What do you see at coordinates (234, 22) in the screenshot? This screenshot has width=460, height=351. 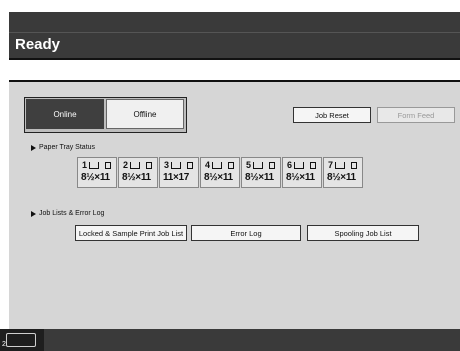 I see `top-bar` at bounding box center [234, 22].